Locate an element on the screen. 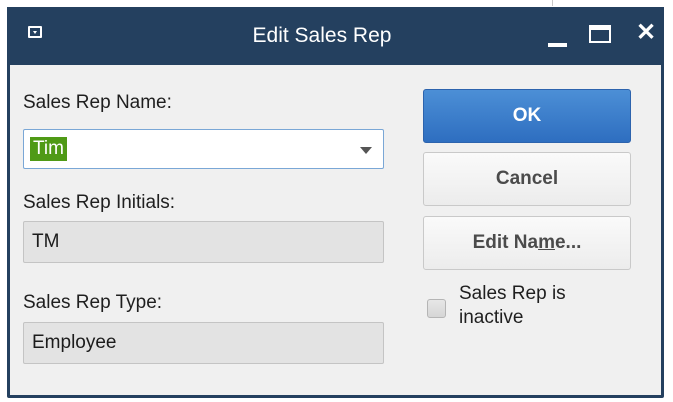 The height and width of the screenshot is (402, 673). sales-rep-type-field: Employee is located at coordinates (203, 343).